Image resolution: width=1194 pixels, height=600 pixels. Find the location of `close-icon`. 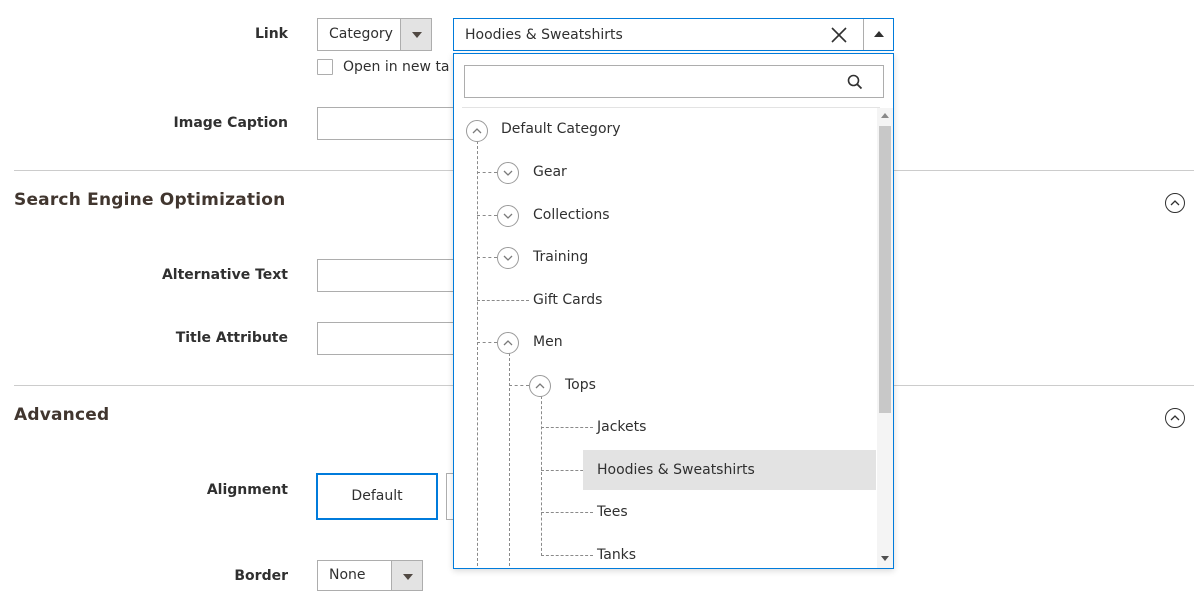

close-icon is located at coordinates (839, 35).